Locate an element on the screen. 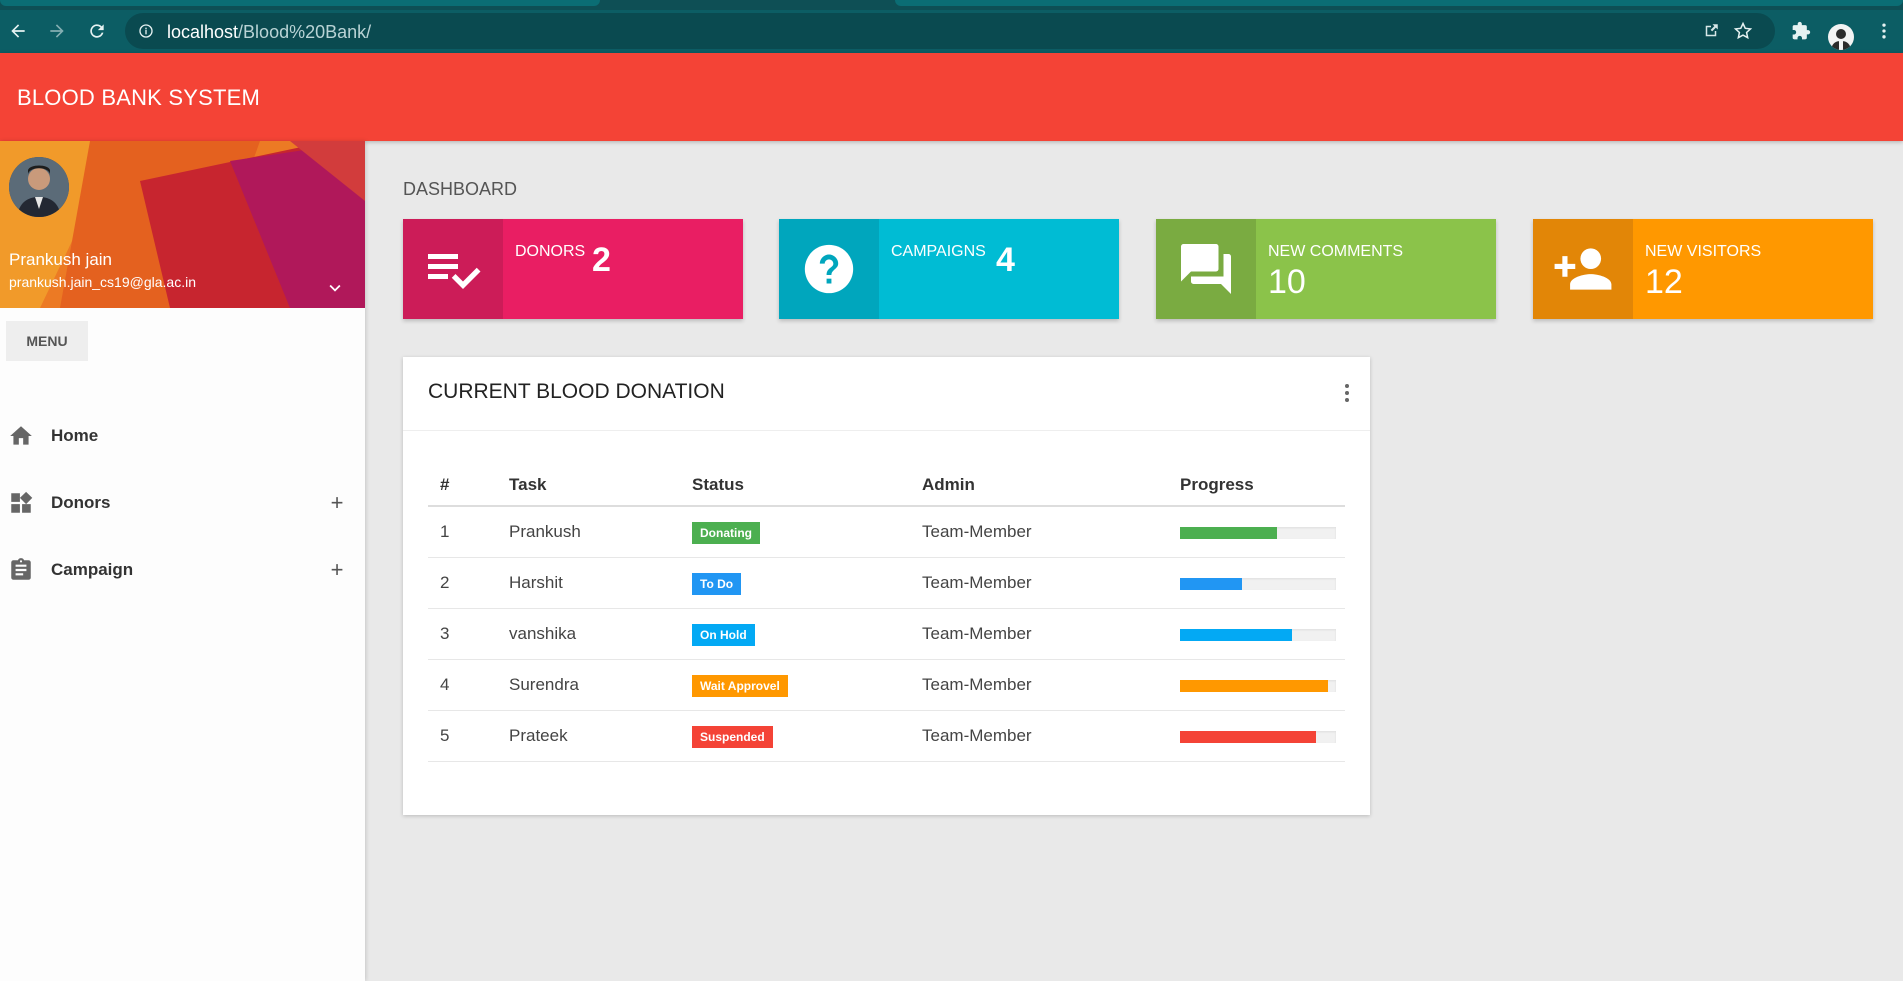 Image resolution: width=1903 pixels, height=981 pixels. row-task: Surendra is located at coordinates (544, 684).